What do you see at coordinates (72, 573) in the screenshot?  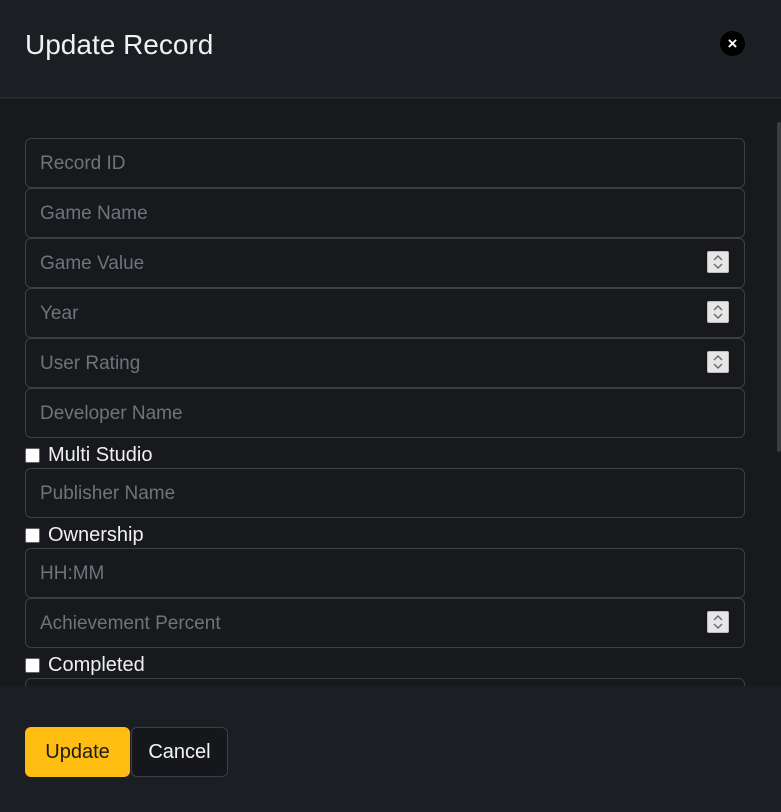 I see `playtime-placeholder: HH:MM` at bounding box center [72, 573].